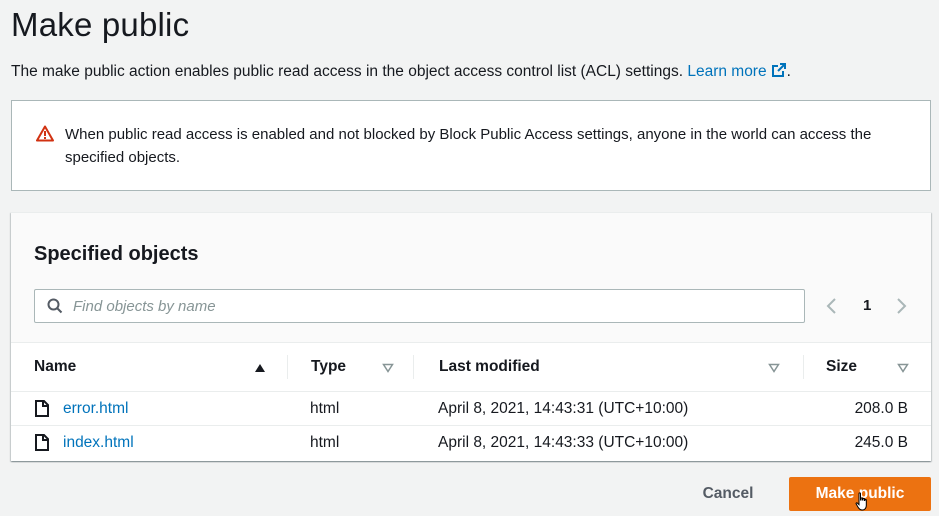 The height and width of the screenshot is (516, 939). Describe the element at coordinates (867, 305) in the screenshot. I see `page-number: 1` at that location.